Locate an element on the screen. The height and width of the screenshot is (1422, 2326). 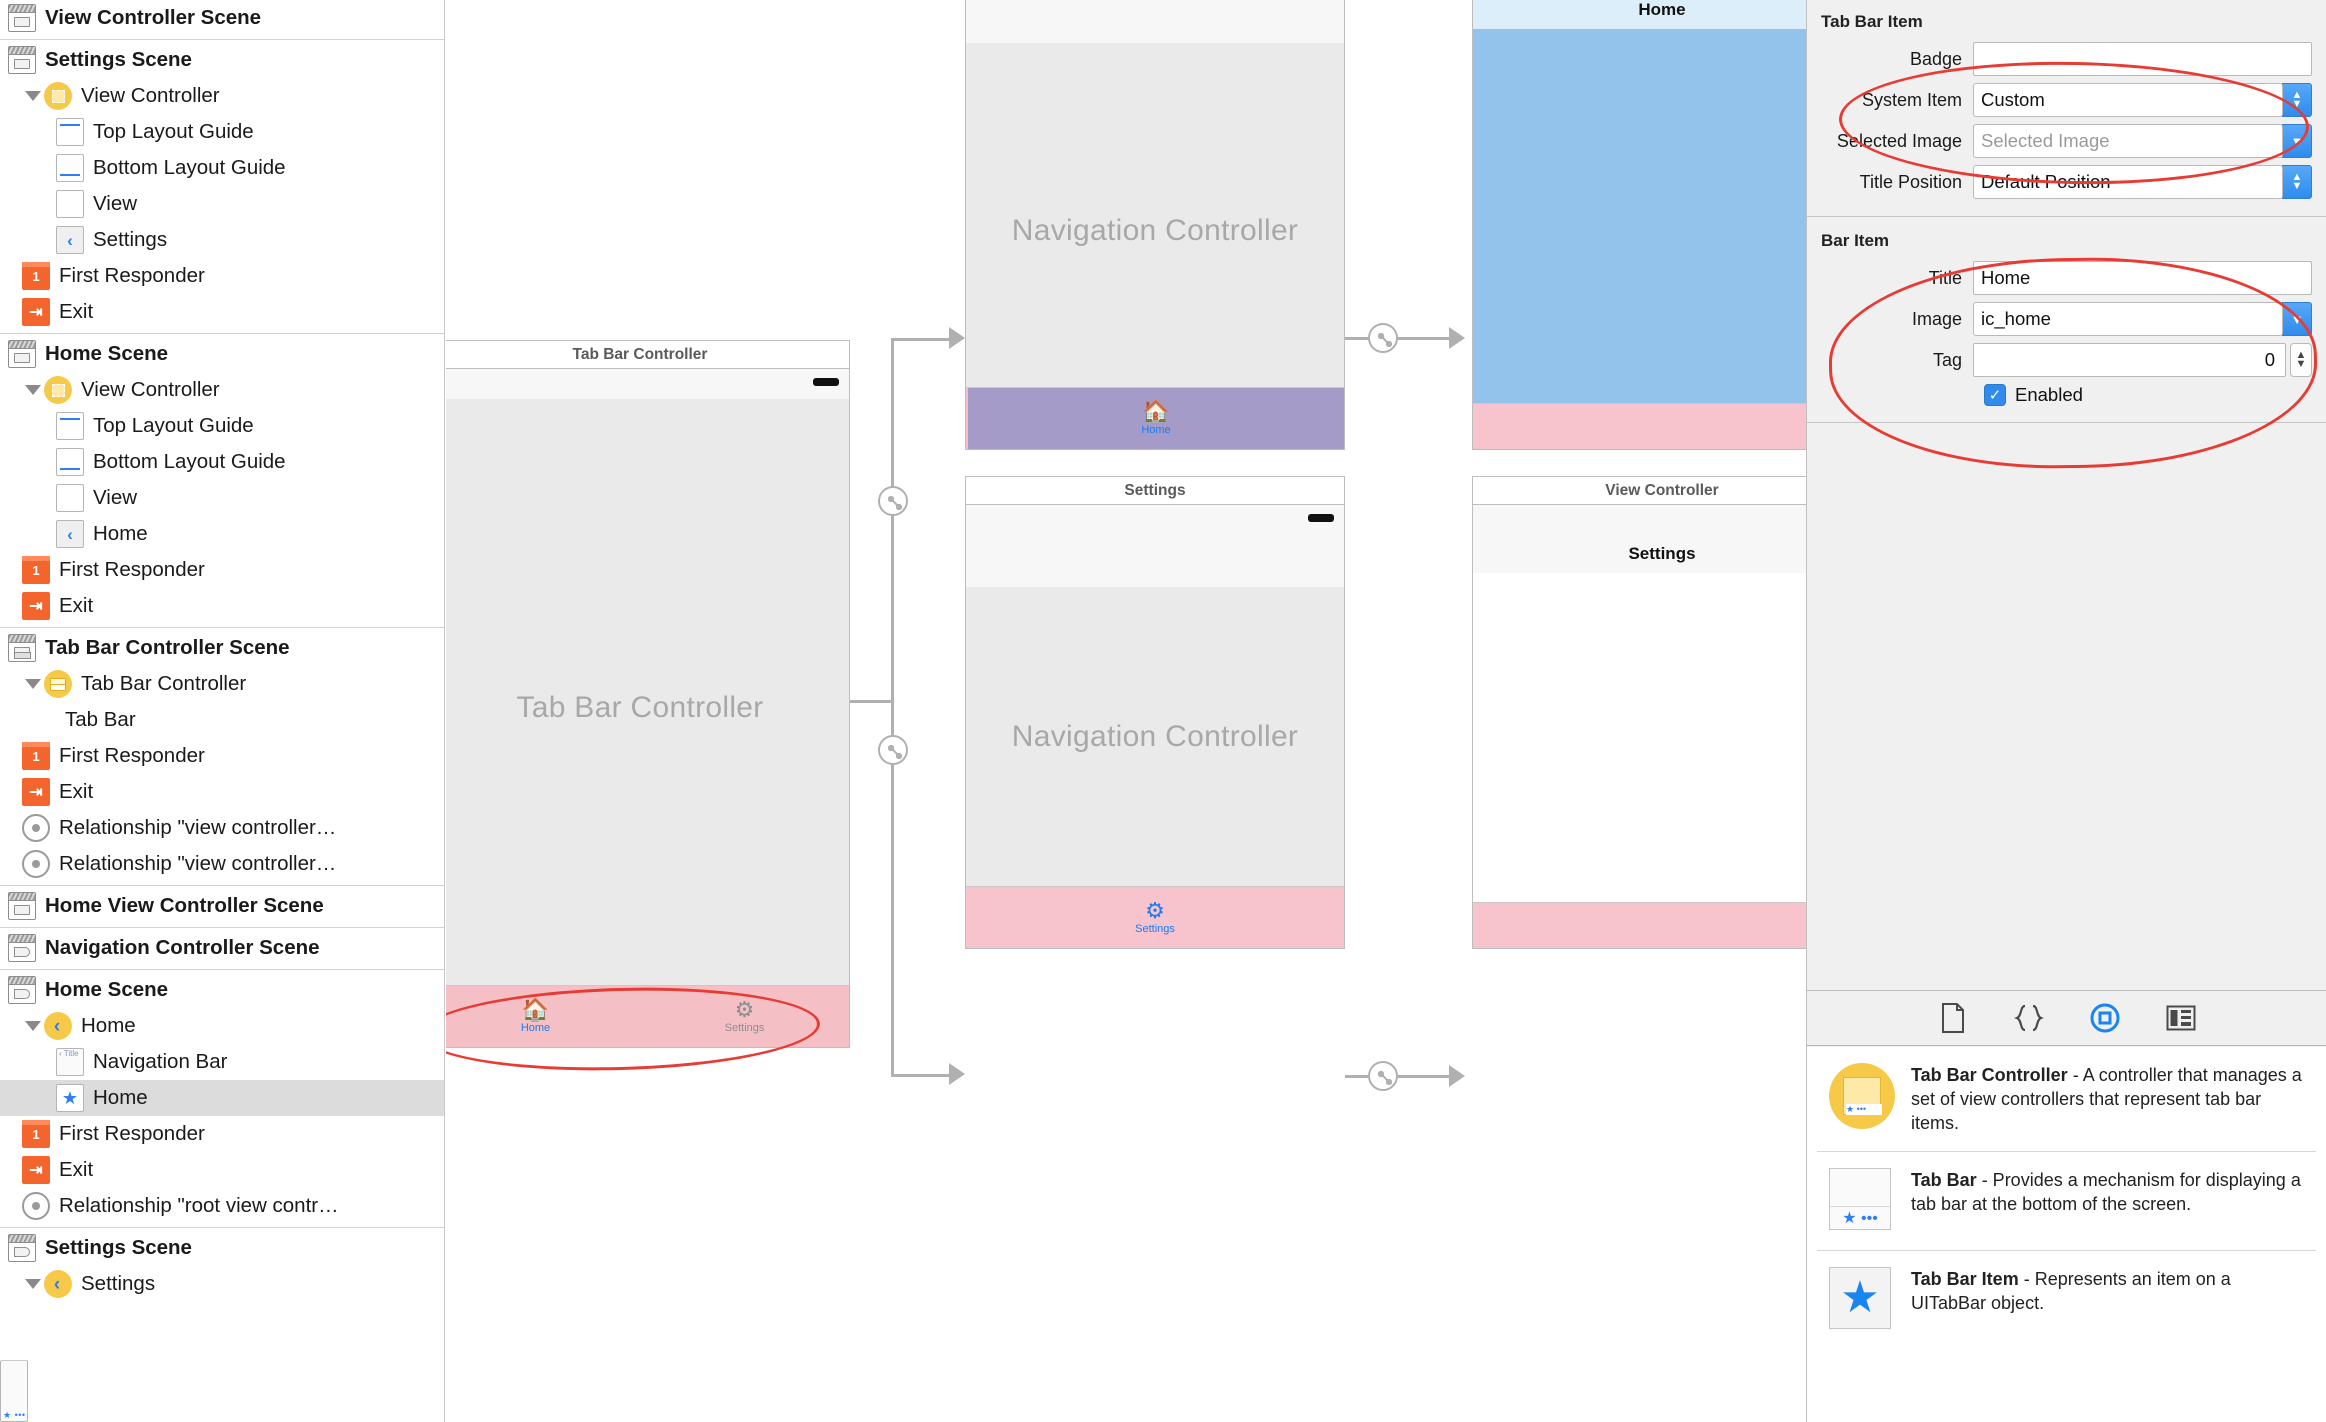
outline-scene-row: View Controller Scene is located at coordinates (222, 18).